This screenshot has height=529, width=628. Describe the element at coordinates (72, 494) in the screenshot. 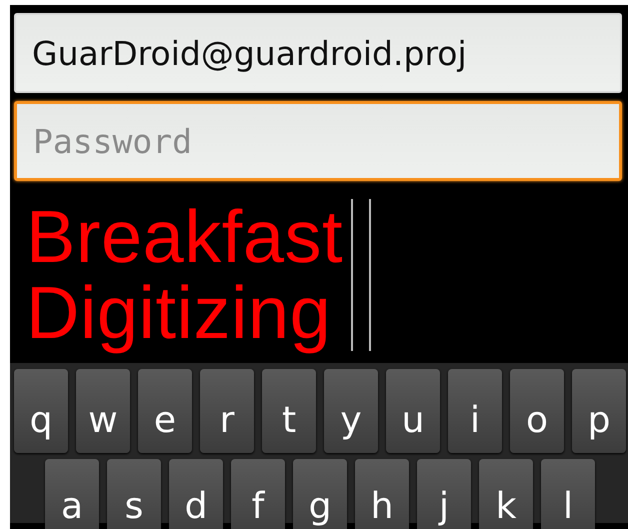

I see `key: a` at that location.